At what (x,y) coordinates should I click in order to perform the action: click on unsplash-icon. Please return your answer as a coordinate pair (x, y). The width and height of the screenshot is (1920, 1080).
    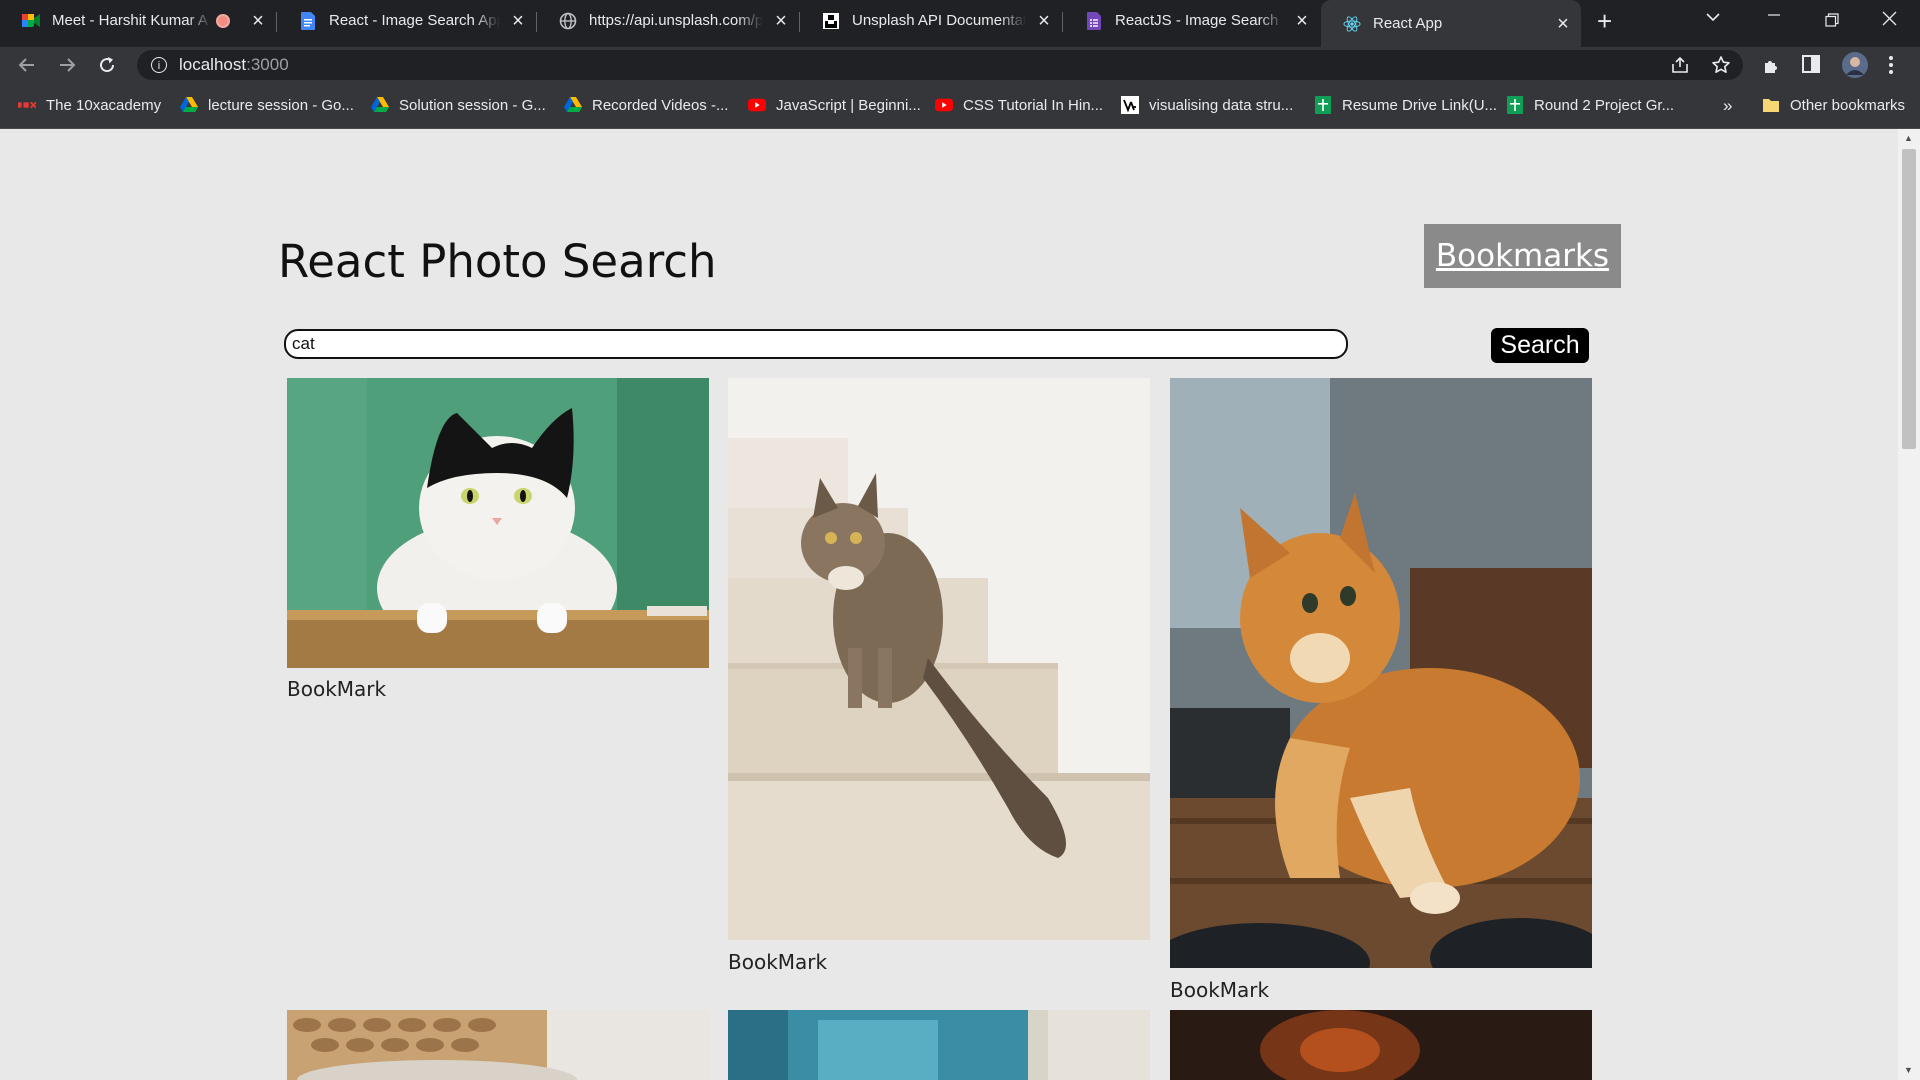
    Looking at the image, I should click on (831, 21).